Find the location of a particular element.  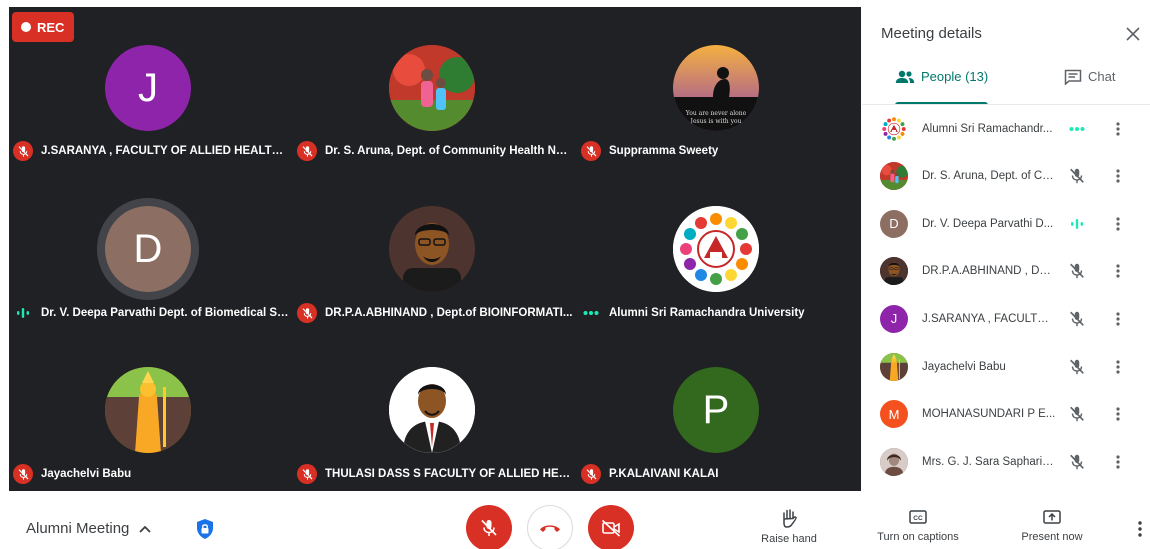

chevron-up-icon is located at coordinates (145, 529).